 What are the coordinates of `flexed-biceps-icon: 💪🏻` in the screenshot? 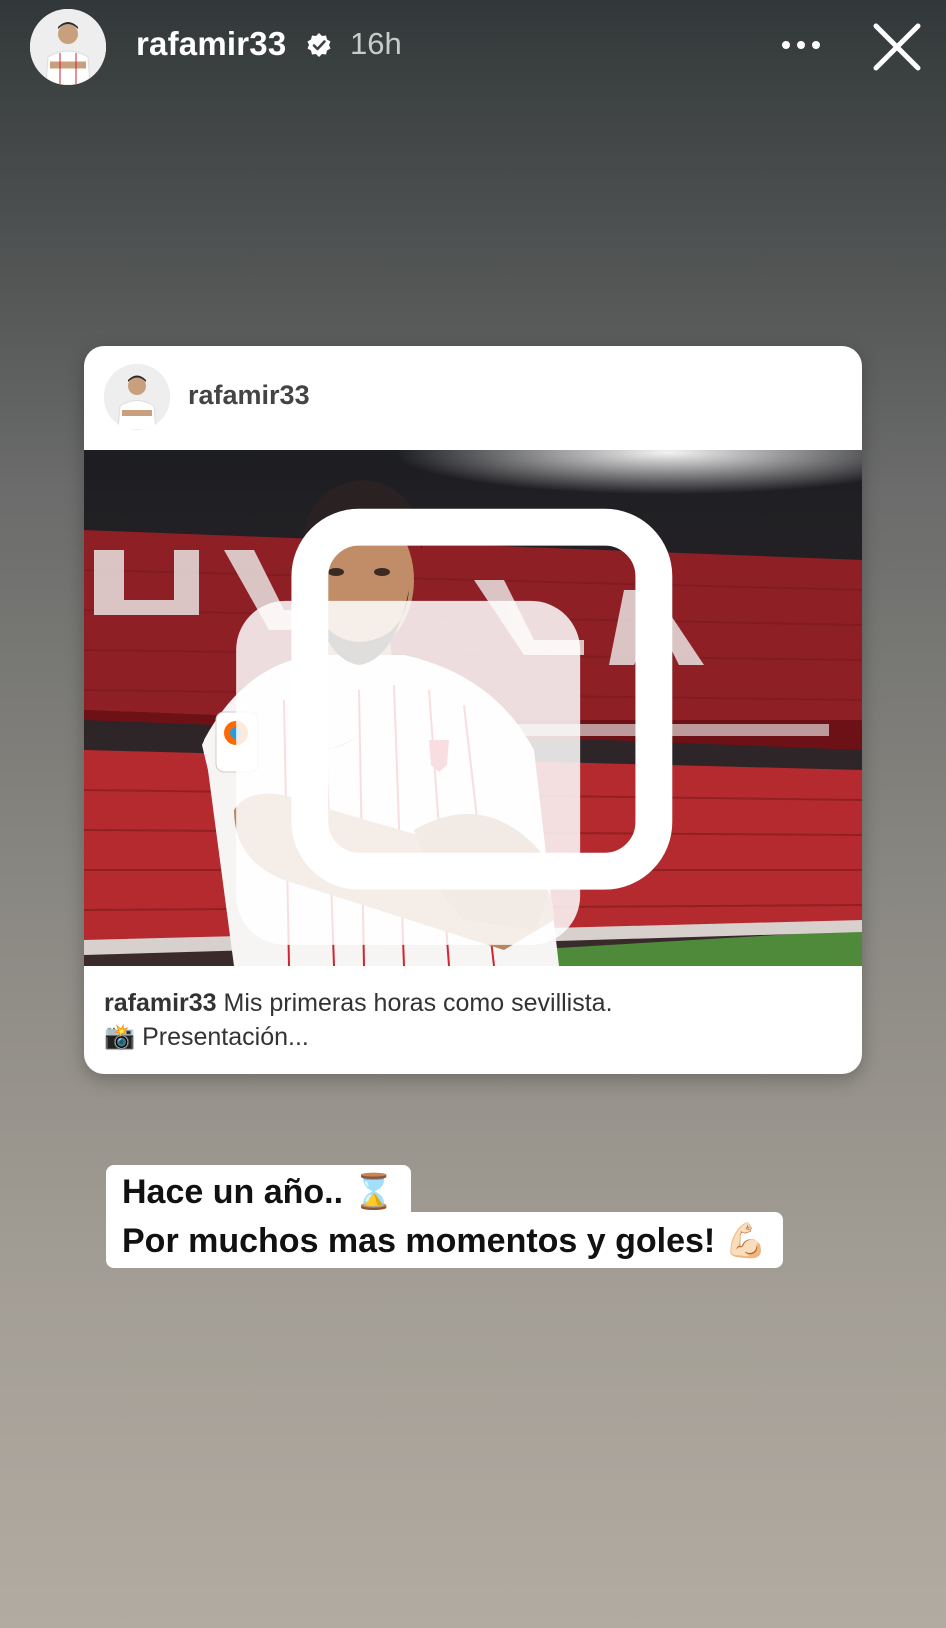 It's located at (746, 1241).